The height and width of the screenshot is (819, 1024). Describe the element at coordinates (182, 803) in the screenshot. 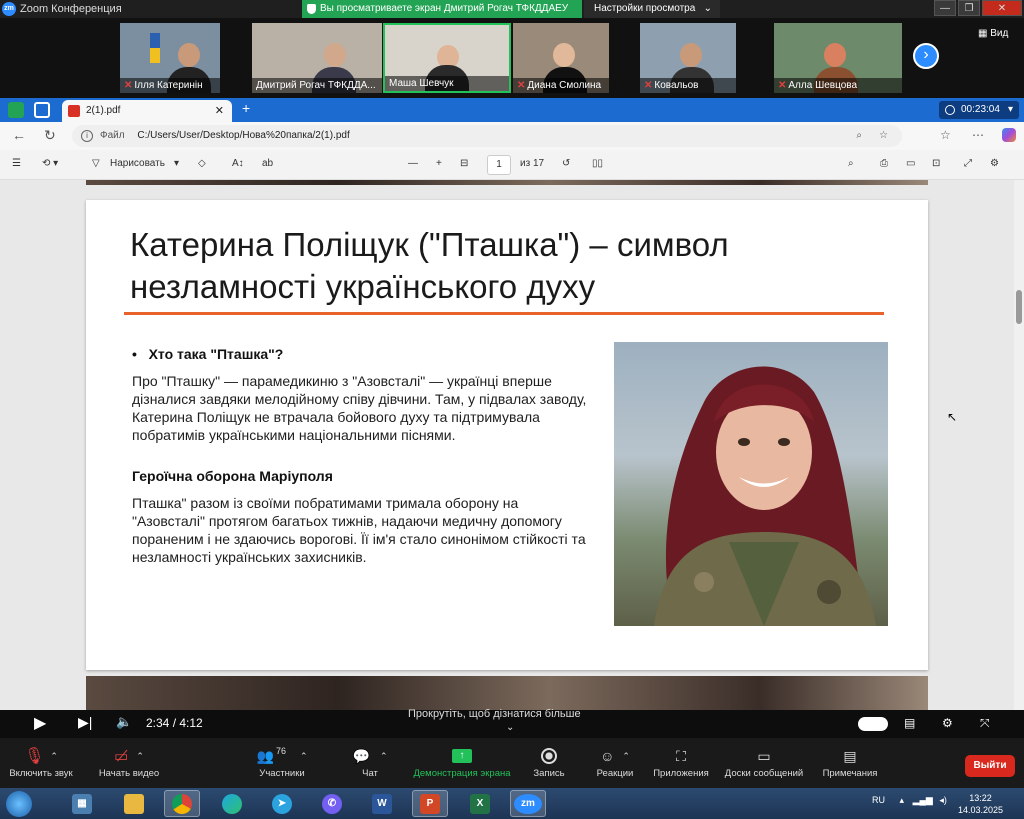

I see `taskbar-app-chrome` at that location.